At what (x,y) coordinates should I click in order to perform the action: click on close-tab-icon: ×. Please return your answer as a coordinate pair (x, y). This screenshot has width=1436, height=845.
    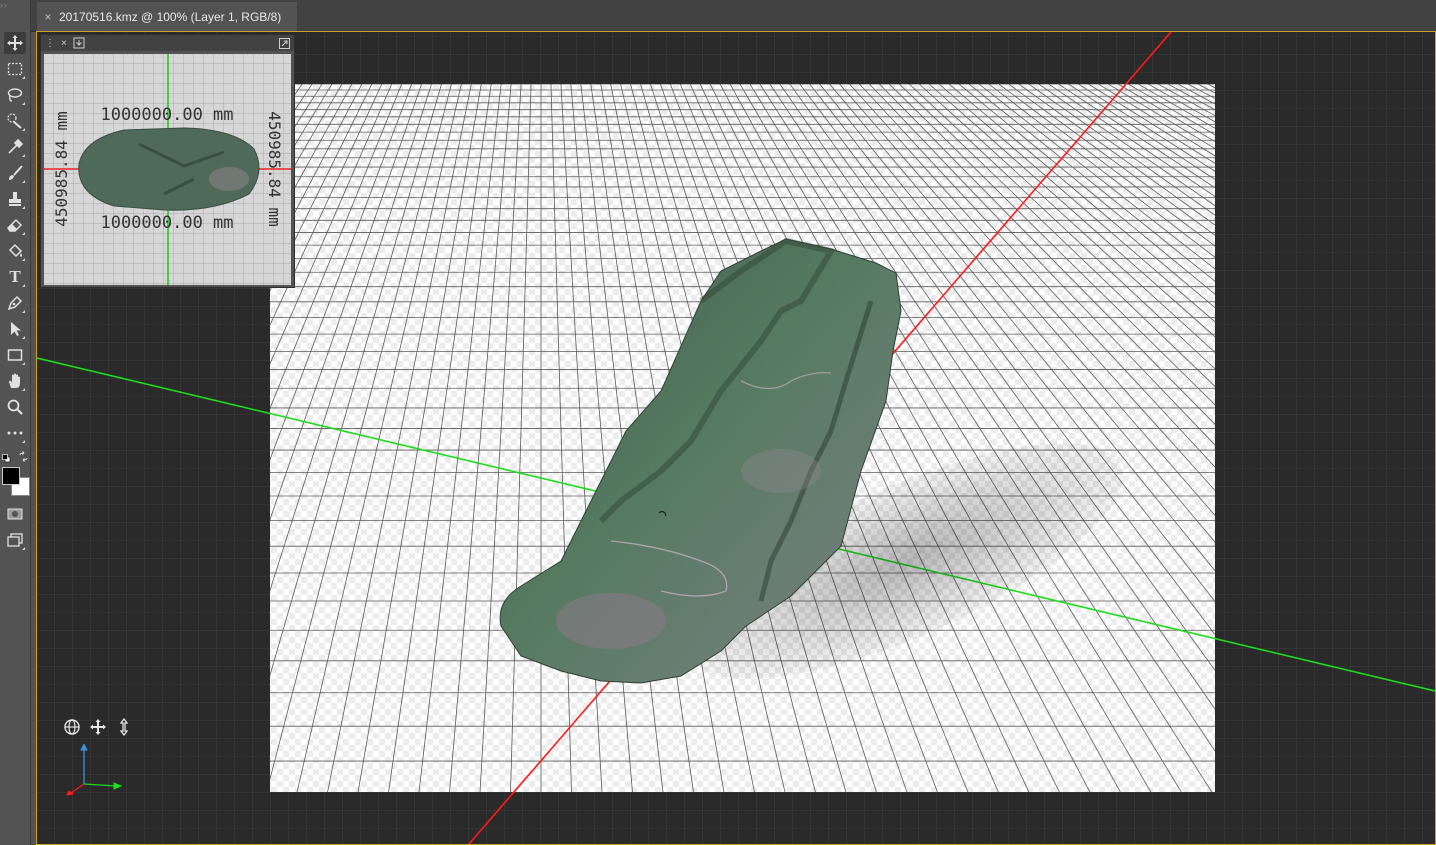
    Looking at the image, I should click on (48, 17).